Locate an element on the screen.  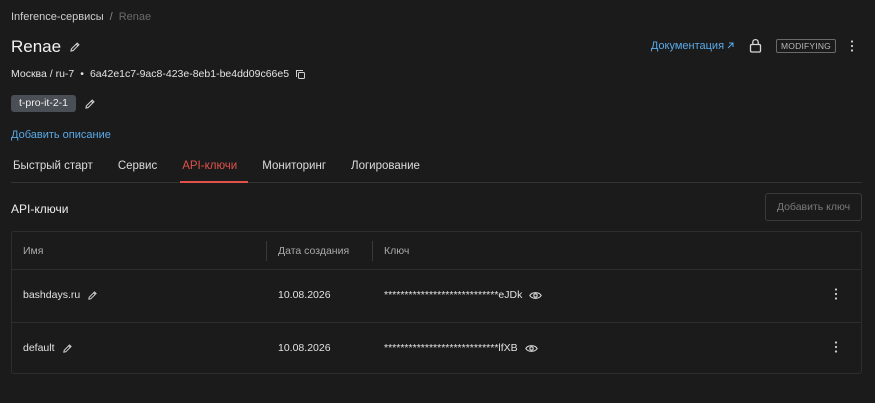
row-name-cell: bashdays.ru is located at coordinates (60, 295).